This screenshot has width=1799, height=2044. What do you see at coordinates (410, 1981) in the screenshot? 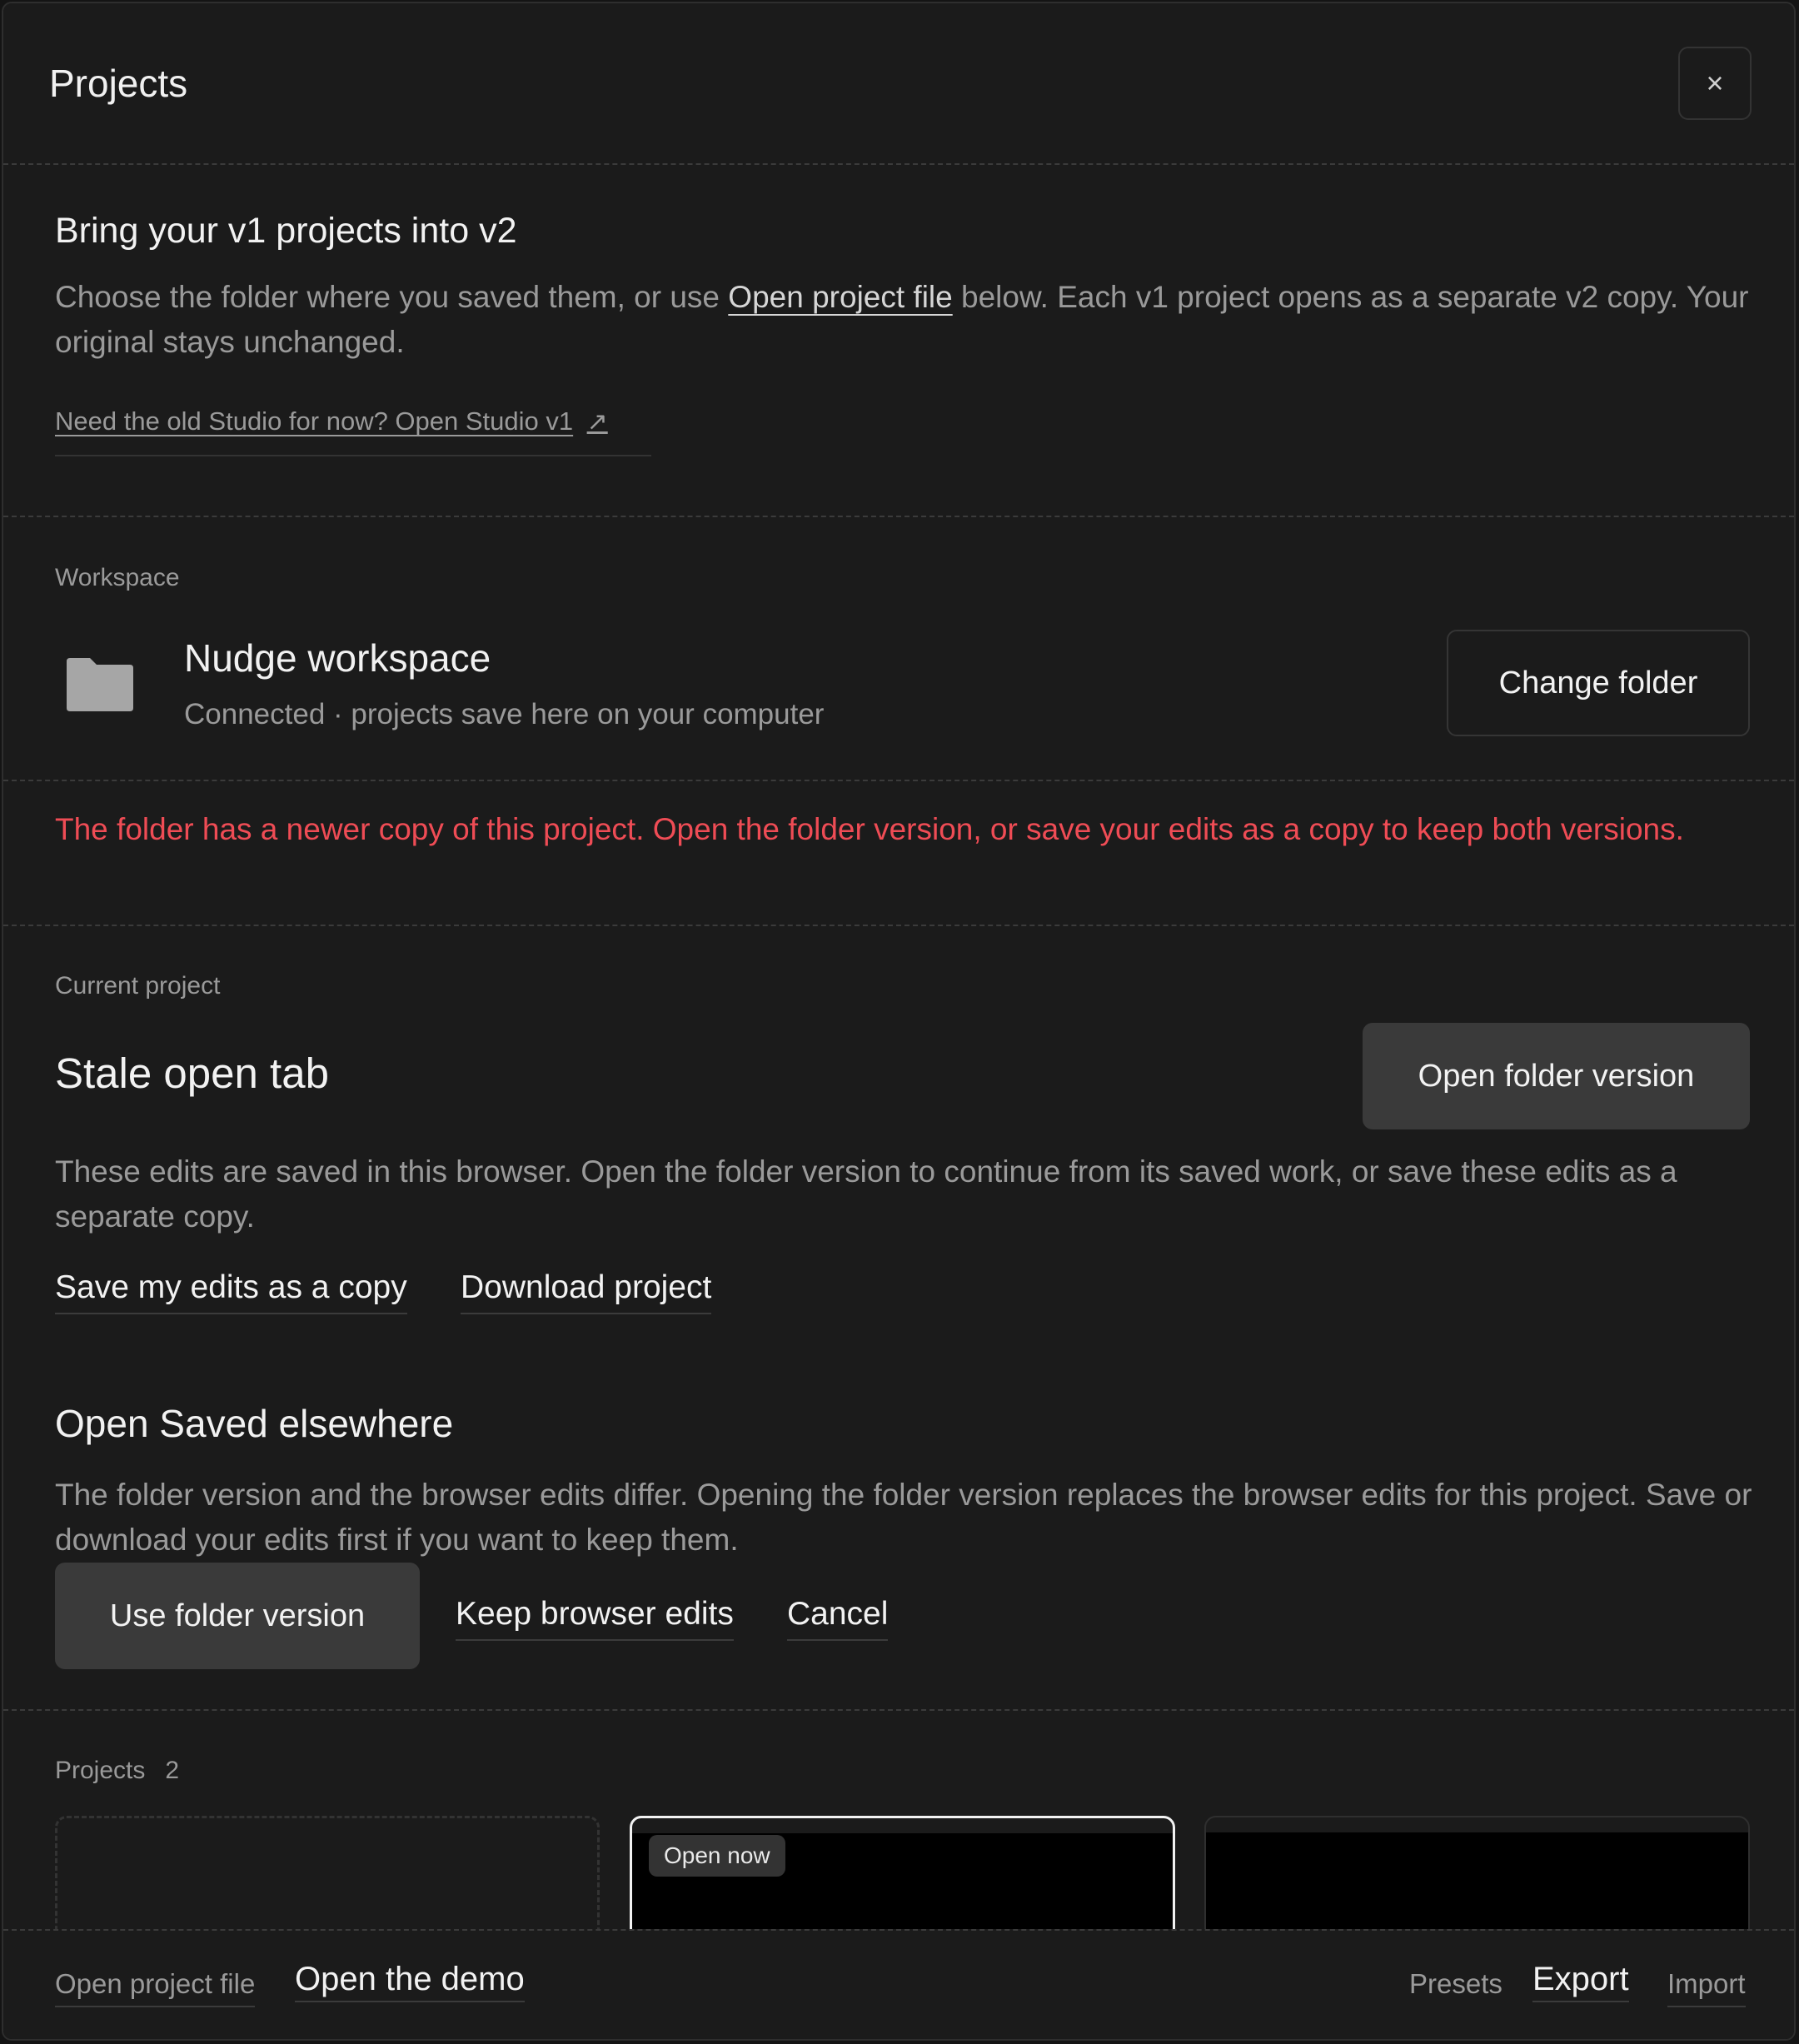
I see `open-demo-button: Open the demo` at bounding box center [410, 1981].